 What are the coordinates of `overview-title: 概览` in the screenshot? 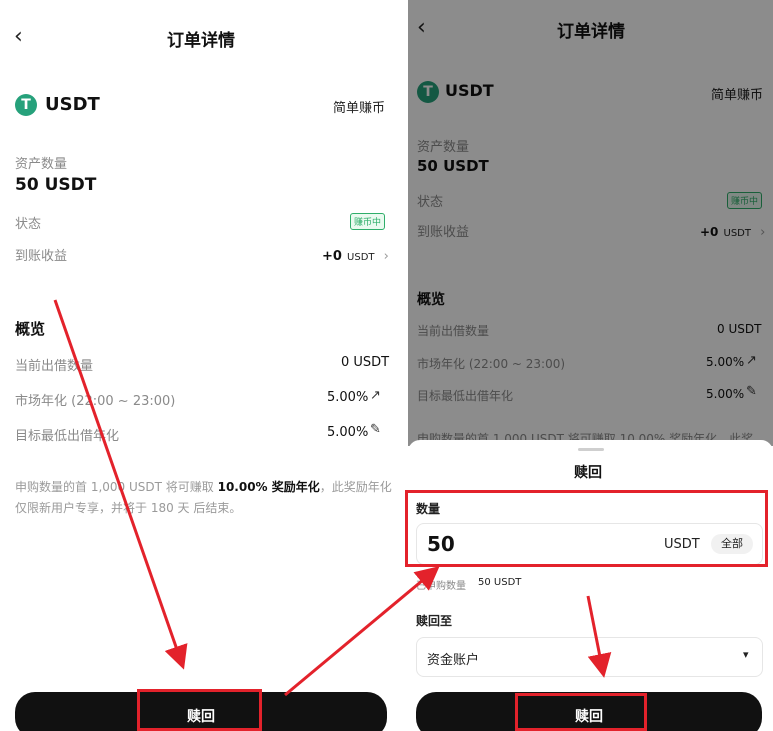 It's located at (30, 329).